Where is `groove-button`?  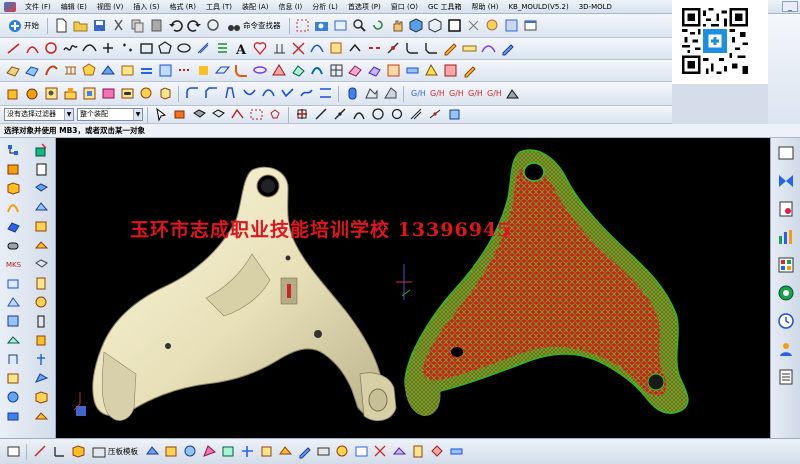
groove-button is located at coordinates (146, 94).